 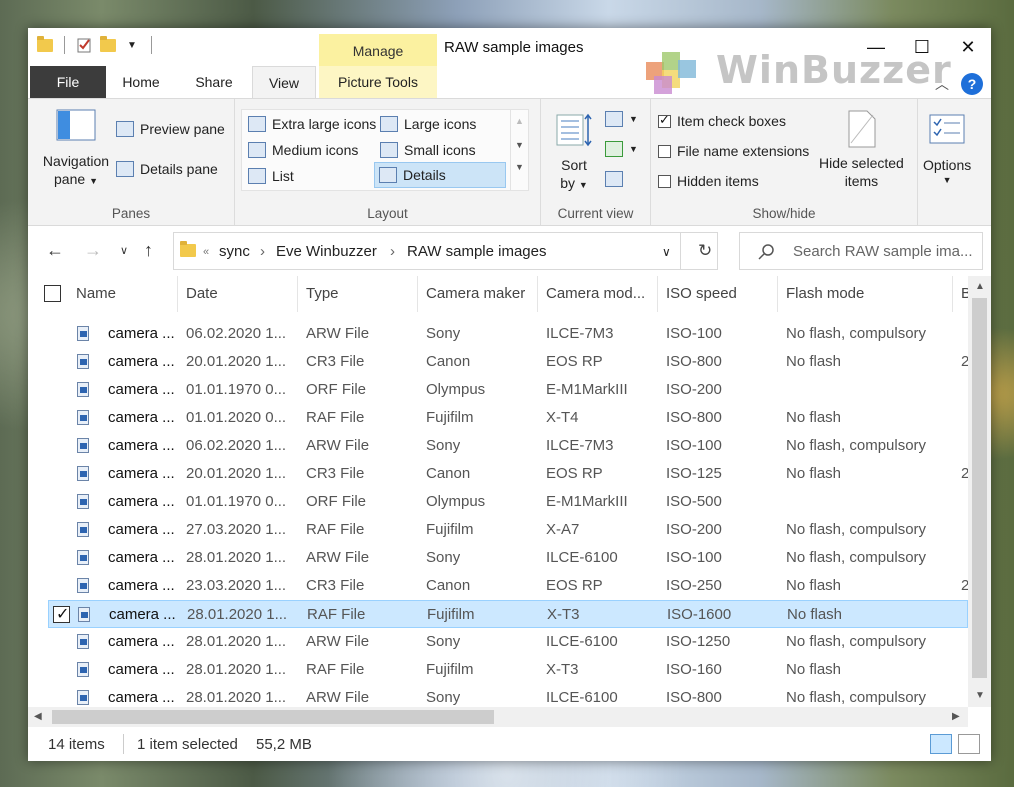 What do you see at coordinates (124, 250) in the screenshot?
I see `recent-locations-button: ∨` at bounding box center [124, 250].